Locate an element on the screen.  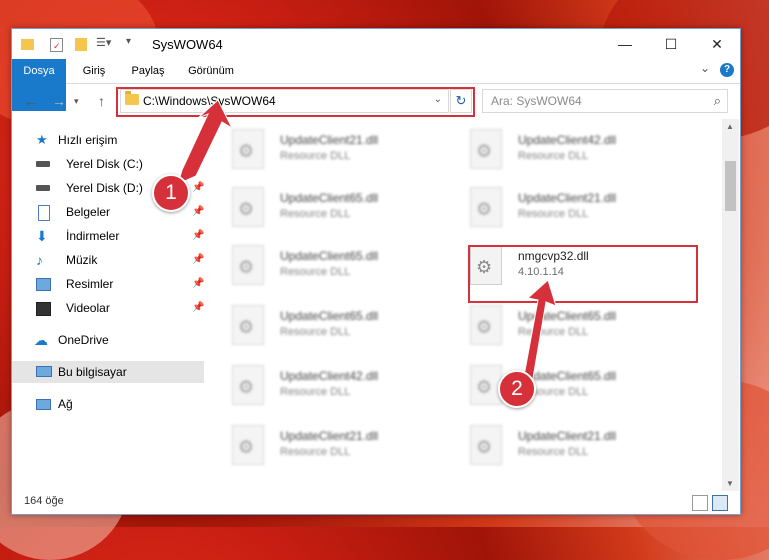
sidebar-item-network: Ağ is located at coordinates (108, 404).